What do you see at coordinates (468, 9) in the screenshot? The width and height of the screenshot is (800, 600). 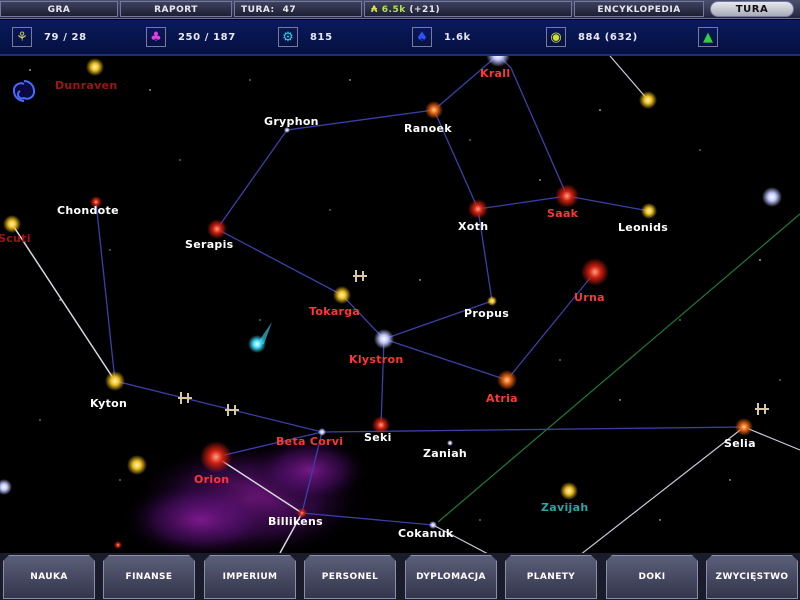 I see `treasury-display: ₳ 6.5k (+21)` at bounding box center [468, 9].